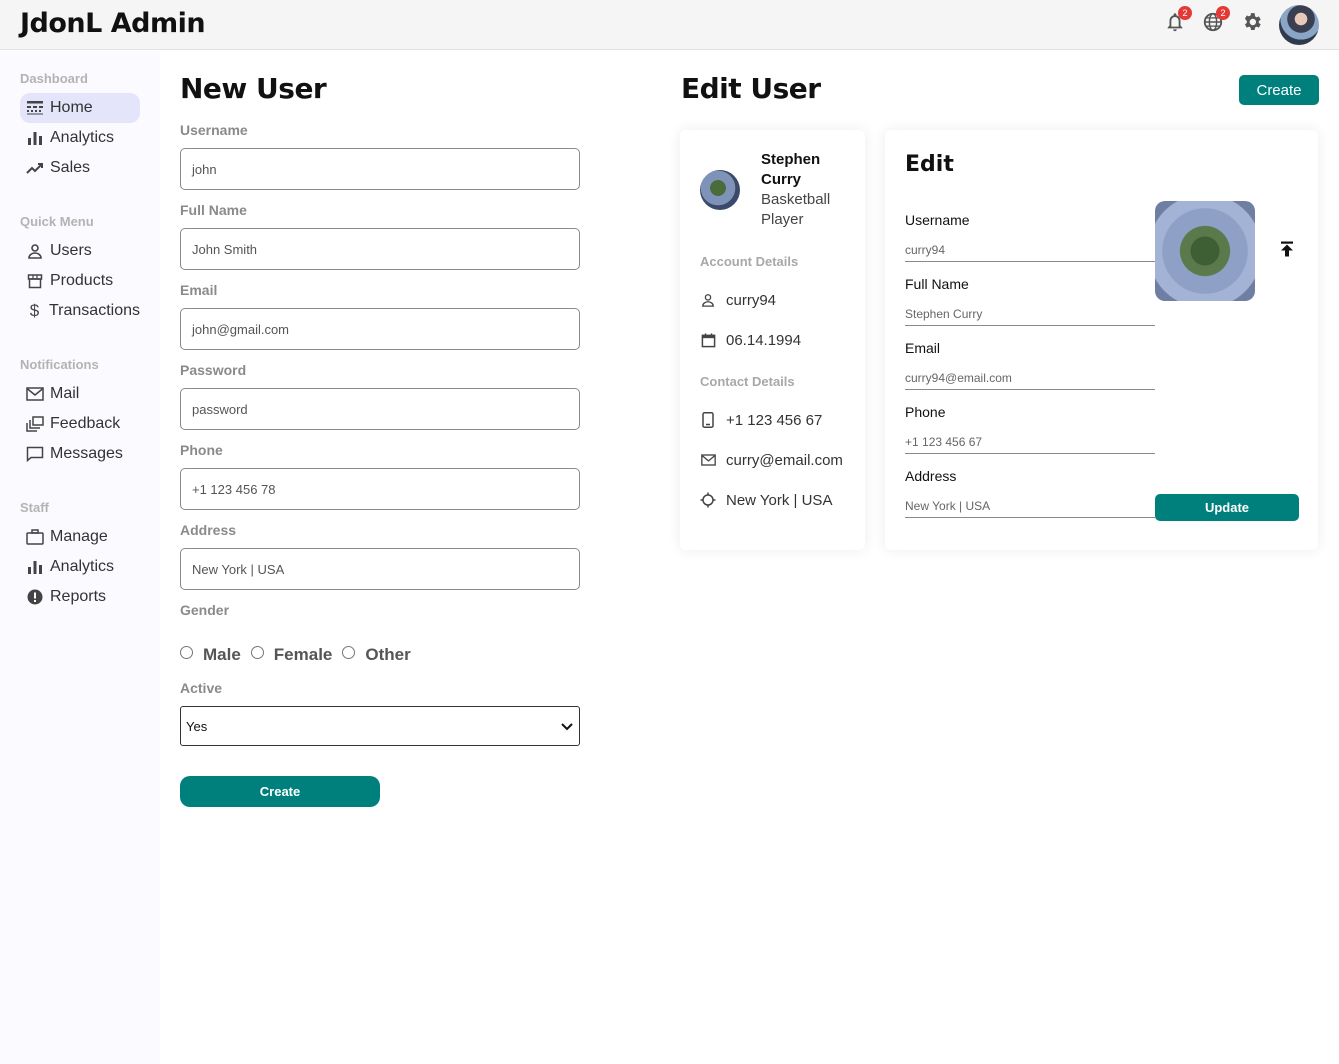 The width and height of the screenshot is (1339, 1064). What do you see at coordinates (94, 310) in the screenshot?
I see `sidebar-item-label: Transactions` at bounding box center [94, 310].